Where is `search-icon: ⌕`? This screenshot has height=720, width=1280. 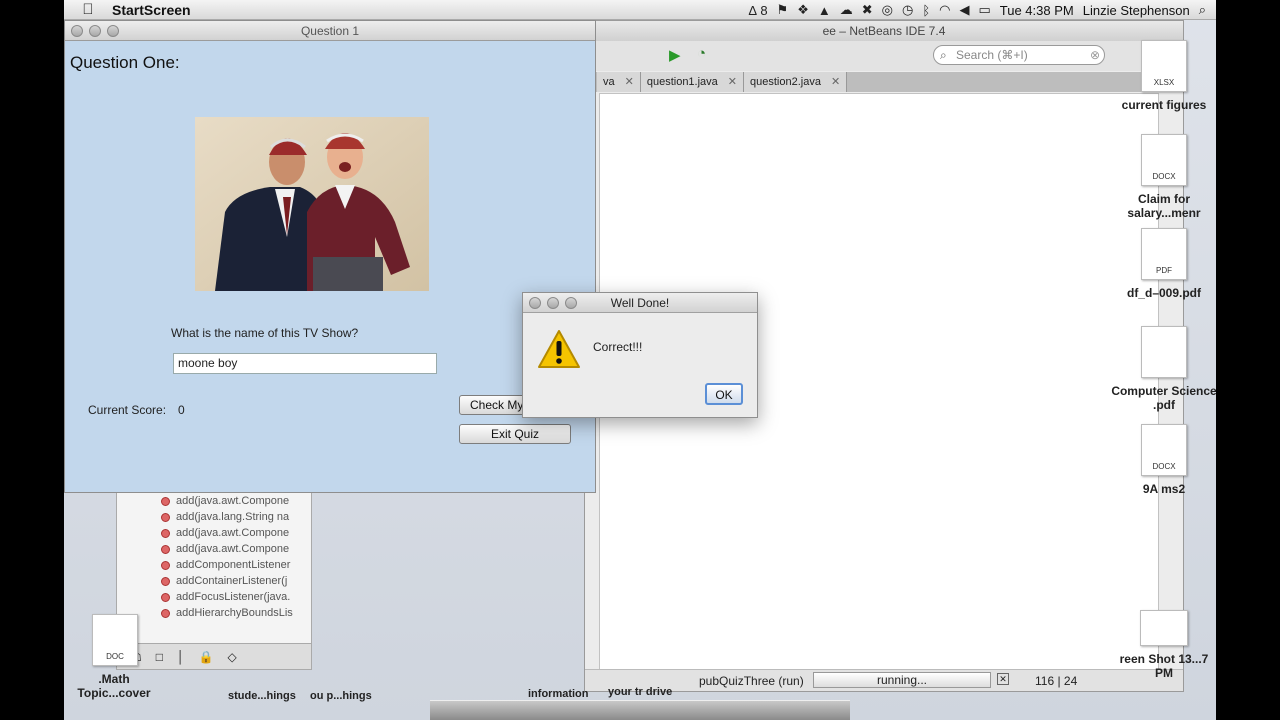 search-icon: ⌕ is located at coordinates (943, 55).